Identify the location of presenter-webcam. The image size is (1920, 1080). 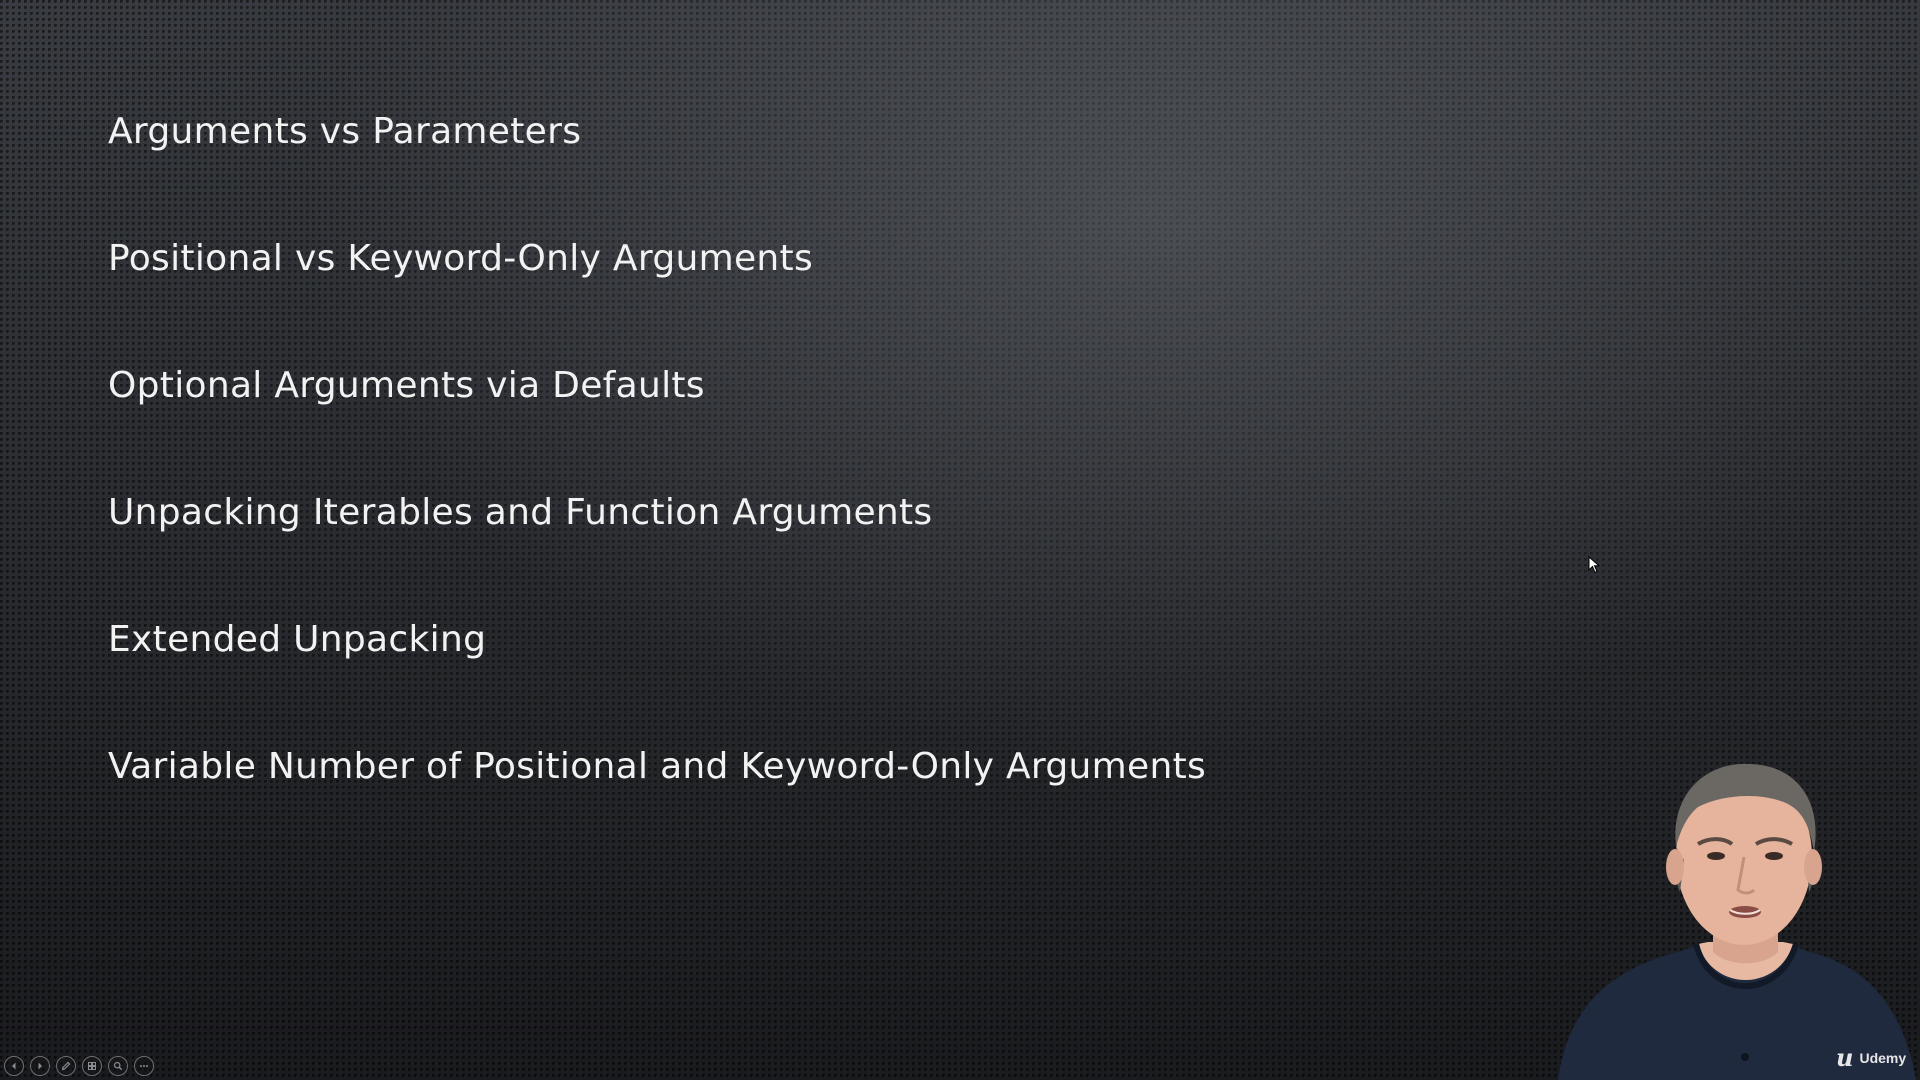
(1737, 921).